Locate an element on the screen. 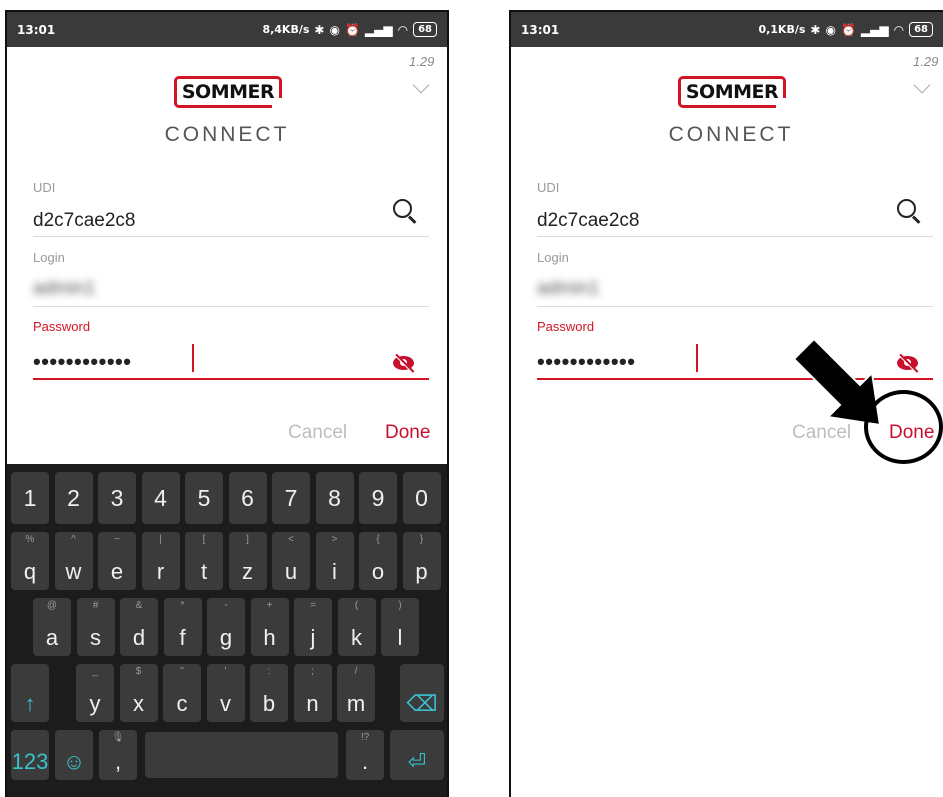  key-u: < u is located at coordinates (291, 561).